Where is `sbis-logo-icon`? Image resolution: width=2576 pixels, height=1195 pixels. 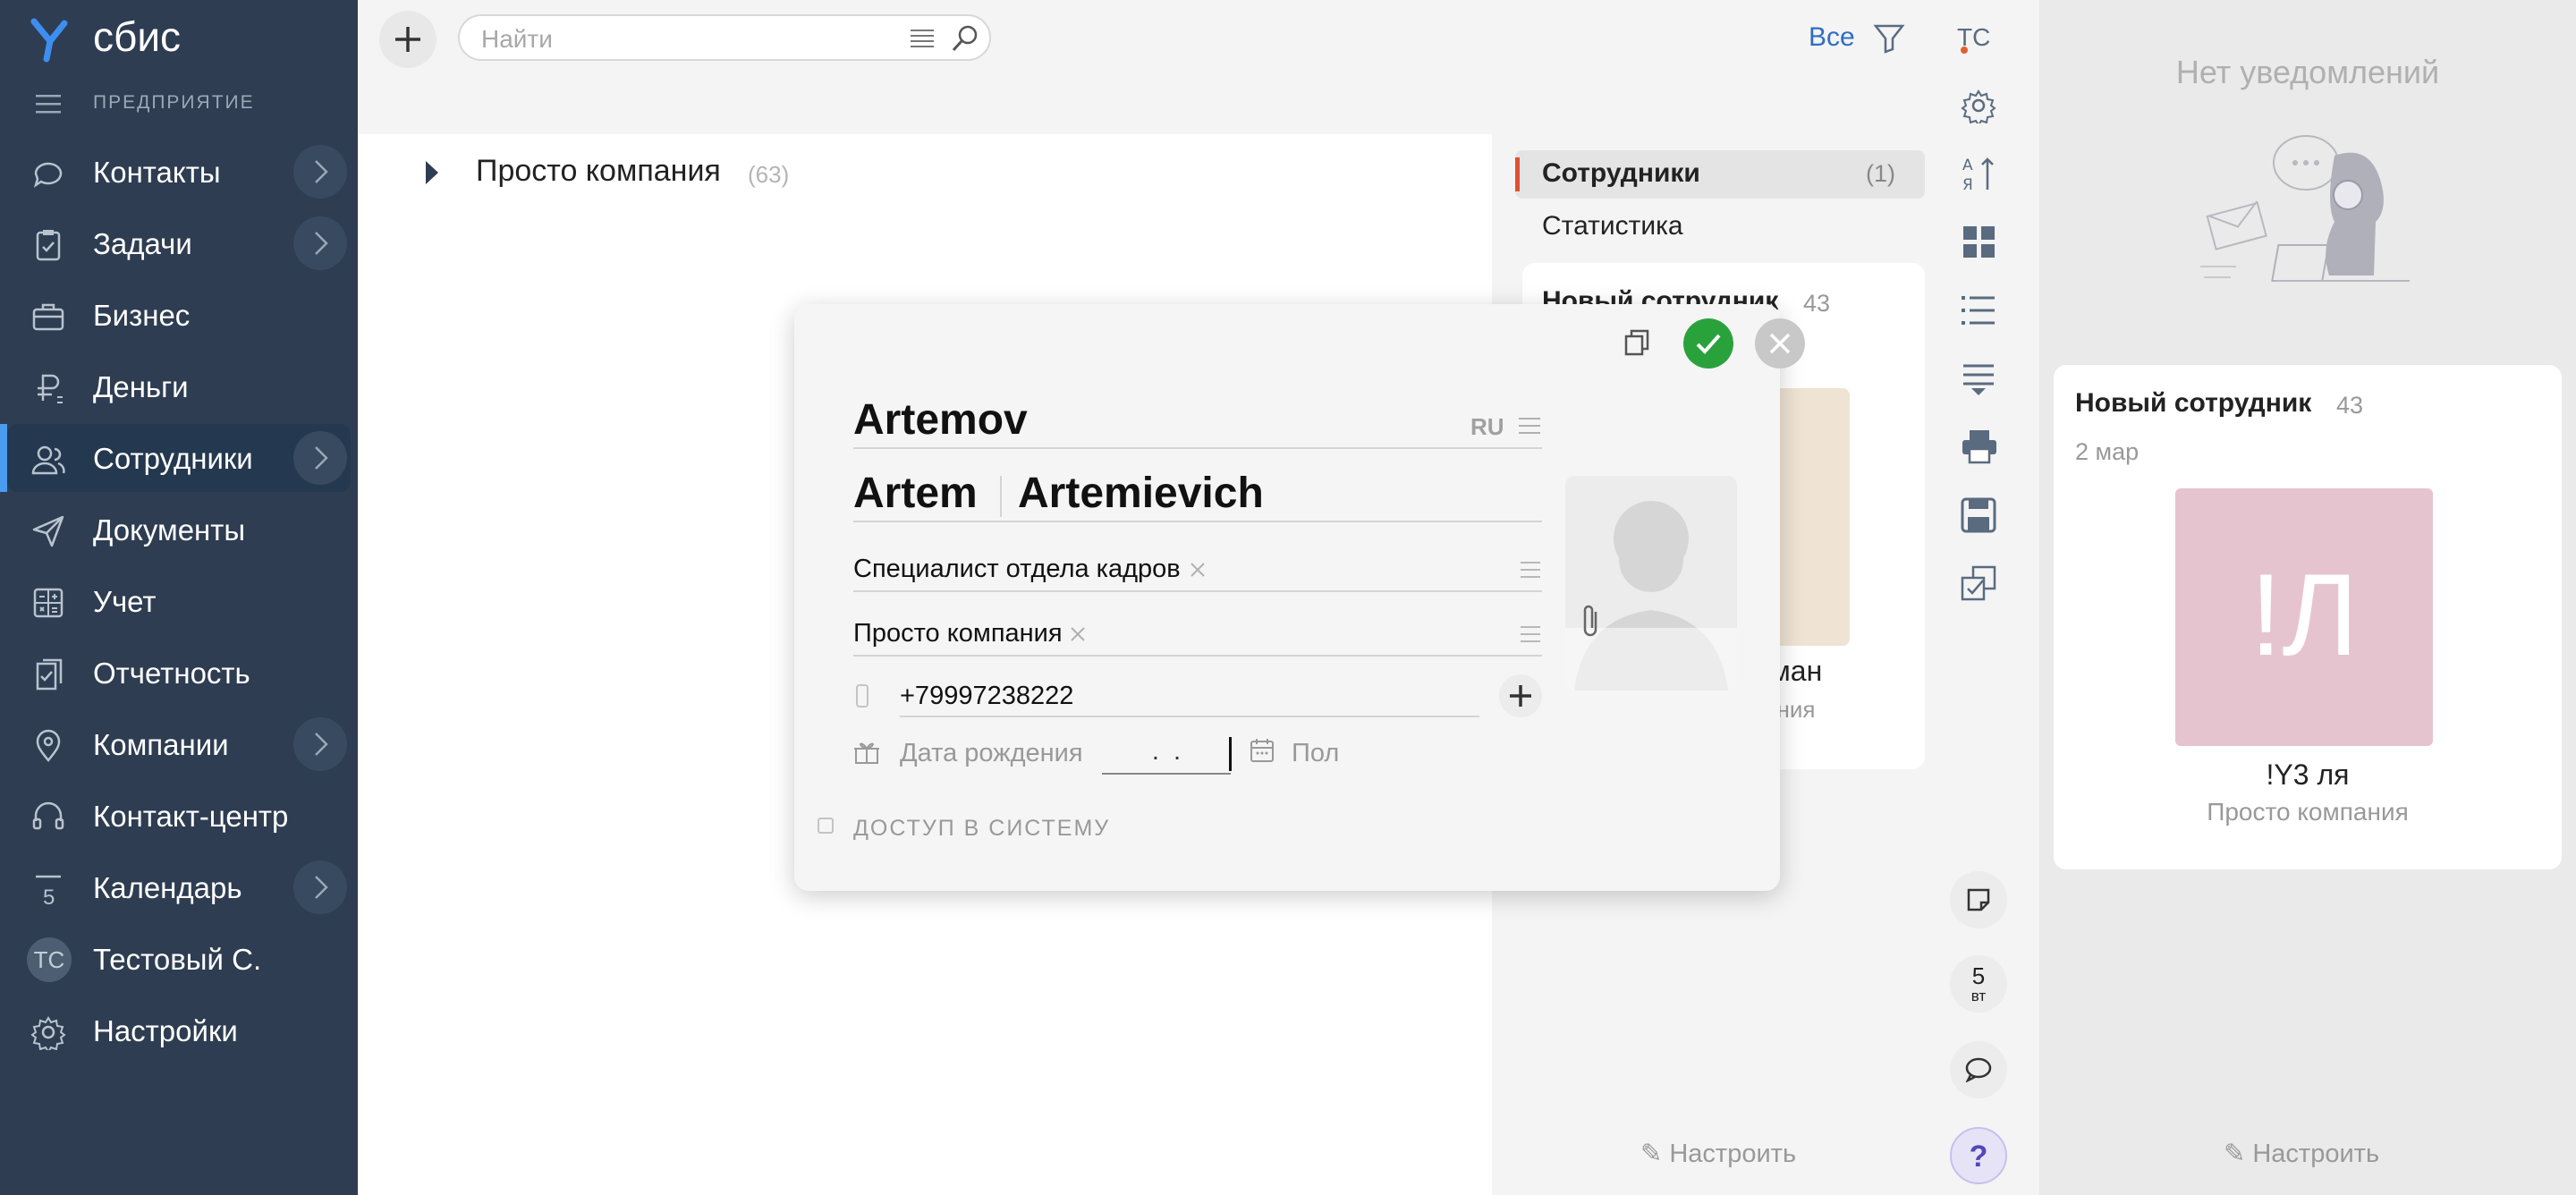
sbis-logo-icon is located at coordinates (48, 39).